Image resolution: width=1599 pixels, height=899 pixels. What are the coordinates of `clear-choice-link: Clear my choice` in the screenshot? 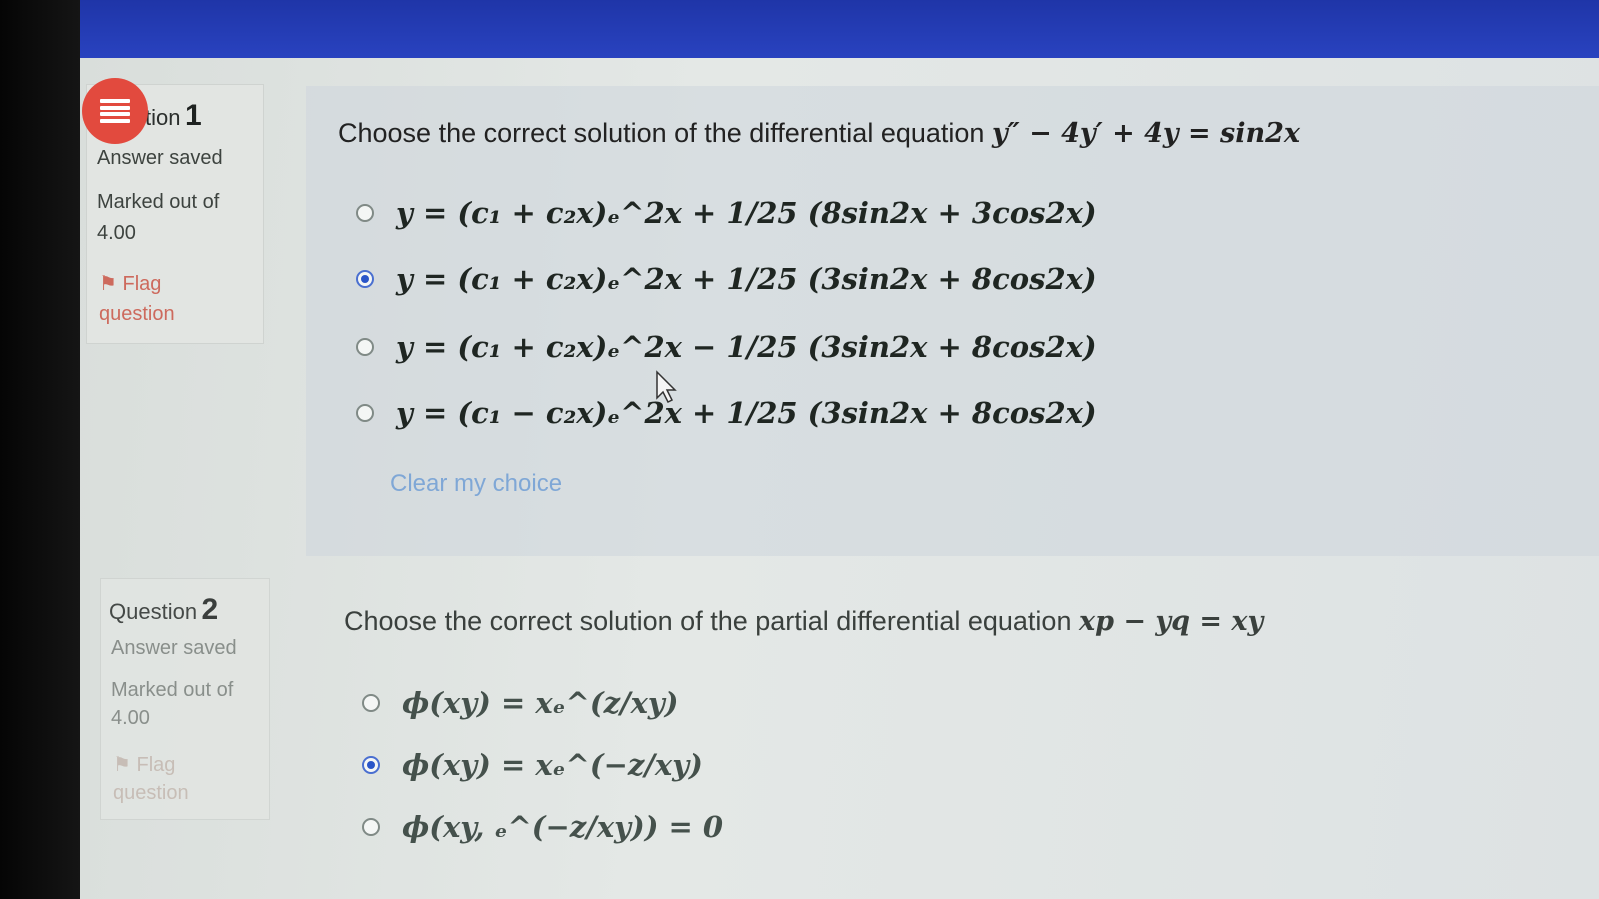 It's located at (476, 484).